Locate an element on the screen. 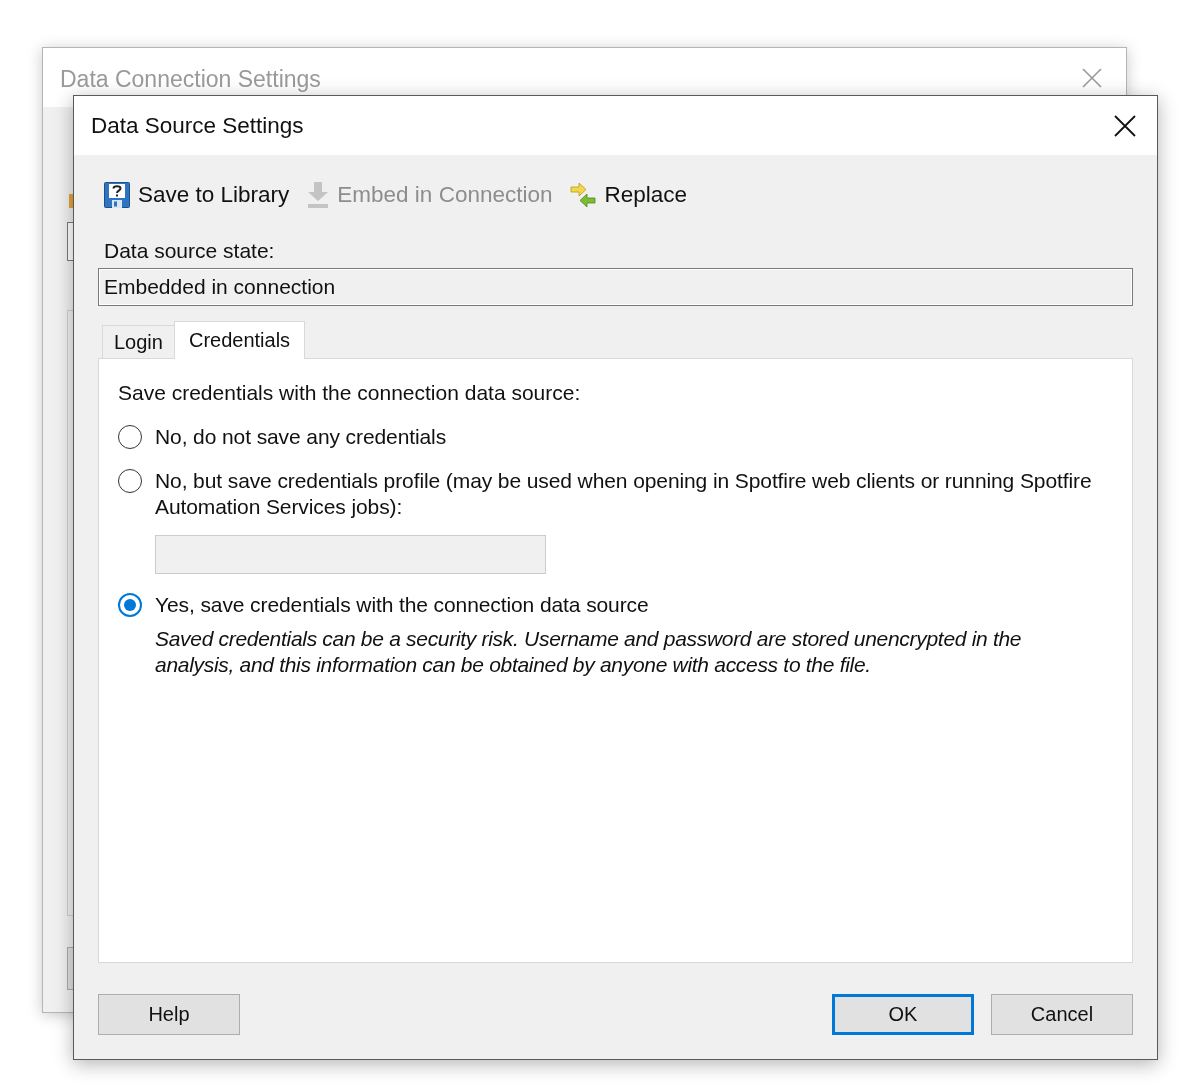 Image resolution: width=1200 pixels, height=1085 pixels. tab: Login is located at coordinates (138, 341).